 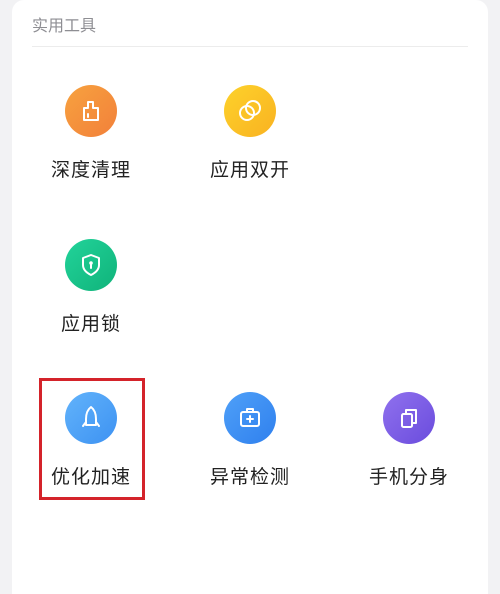 I want to click on tool-anomaly-detect: 异常检测, so click(x=250, y=440).